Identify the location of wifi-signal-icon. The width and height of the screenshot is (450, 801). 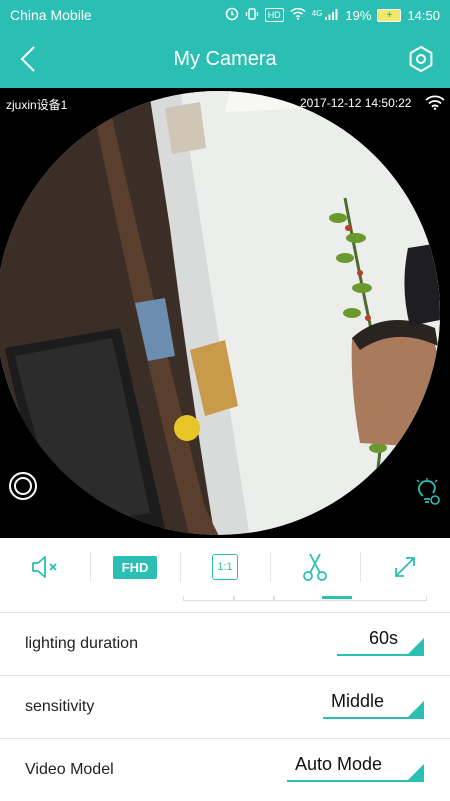
(435, 102).